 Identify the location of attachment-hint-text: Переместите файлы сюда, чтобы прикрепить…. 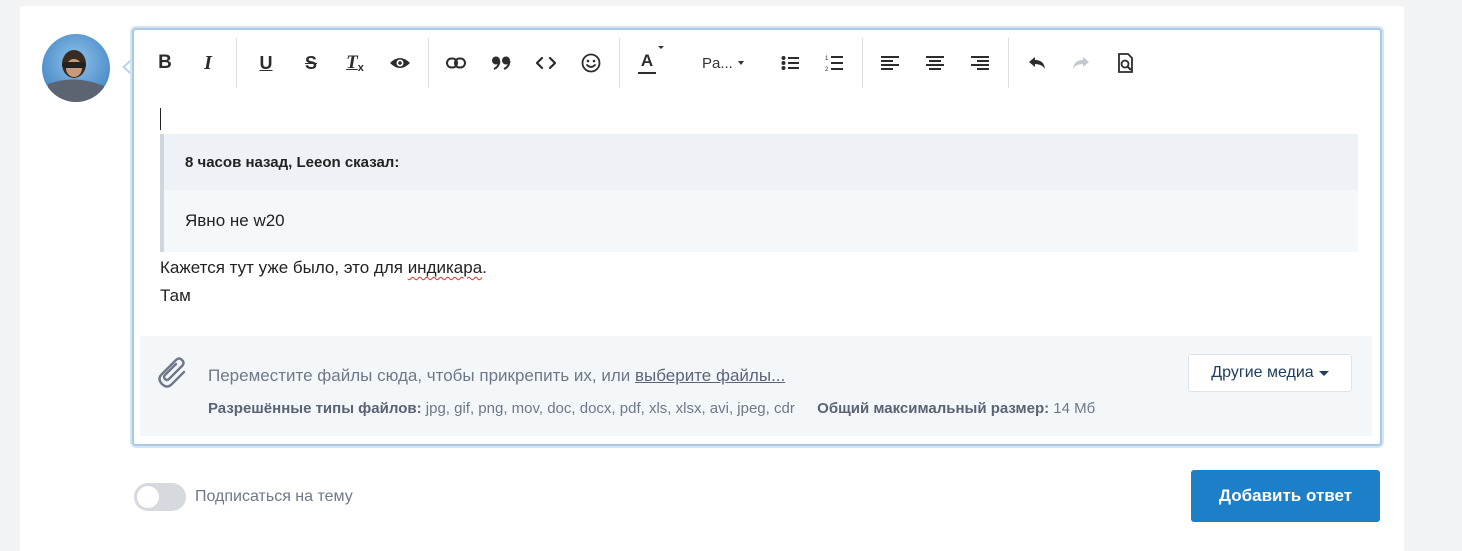
(422, 375).